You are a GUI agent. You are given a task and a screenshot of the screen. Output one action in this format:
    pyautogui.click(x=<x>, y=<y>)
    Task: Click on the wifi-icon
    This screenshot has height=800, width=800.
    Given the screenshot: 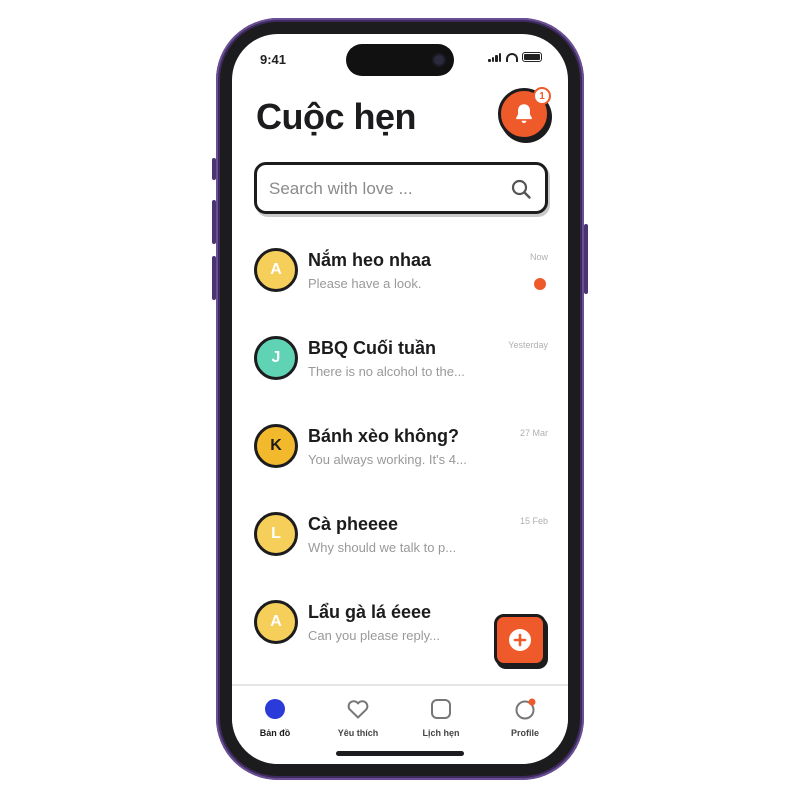 What is the action you would take?
    pyautogui.click(x=512, y=57)
    